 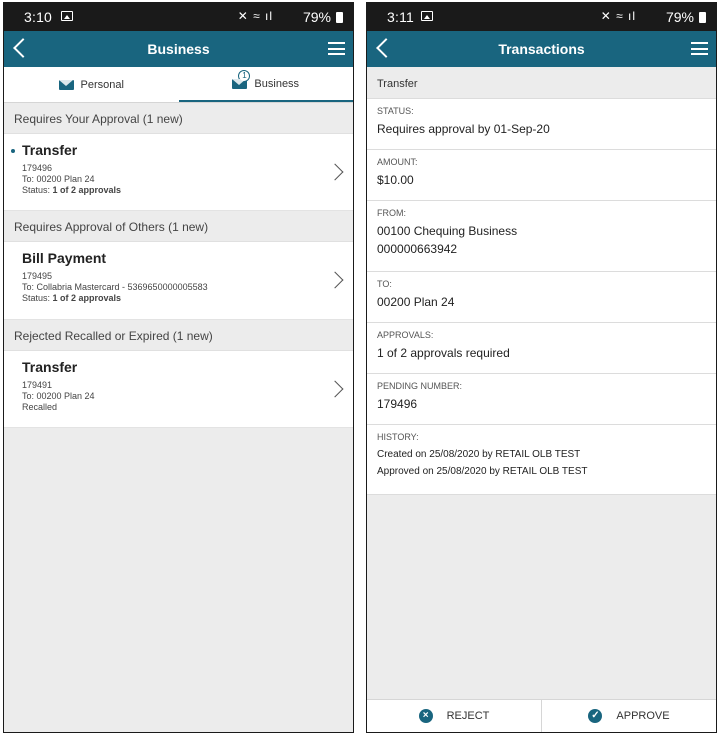 I want to click on status-label: STATUS:, so click(x=395, y=111).